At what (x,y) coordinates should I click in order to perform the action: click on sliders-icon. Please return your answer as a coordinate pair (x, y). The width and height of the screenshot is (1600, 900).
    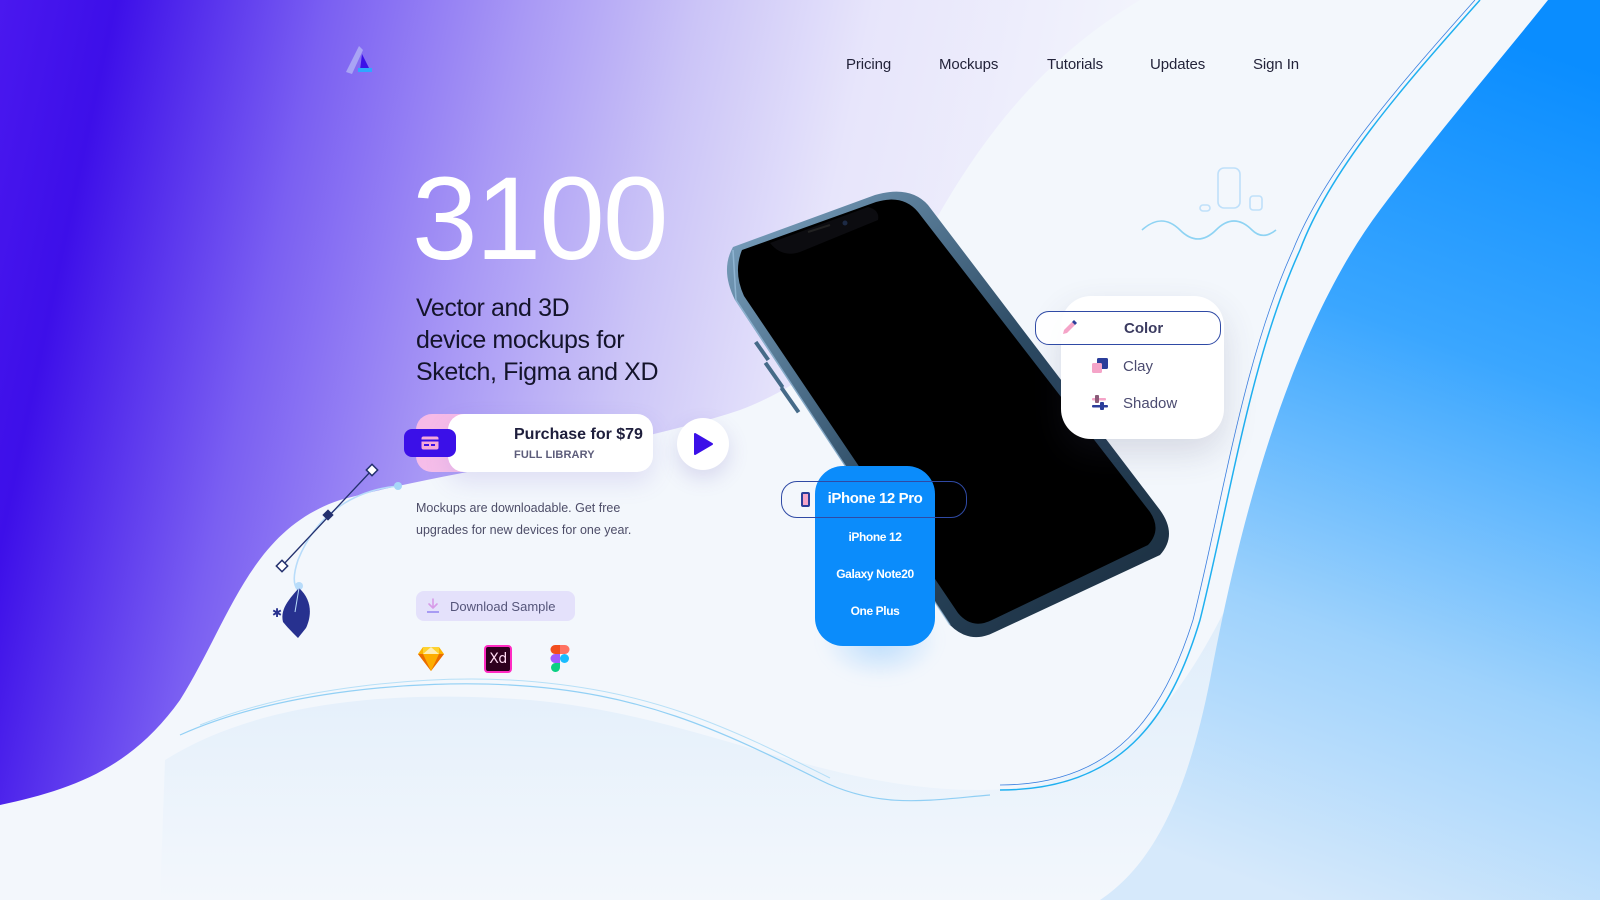
    Looking at the image, I should click on (1100, 402).